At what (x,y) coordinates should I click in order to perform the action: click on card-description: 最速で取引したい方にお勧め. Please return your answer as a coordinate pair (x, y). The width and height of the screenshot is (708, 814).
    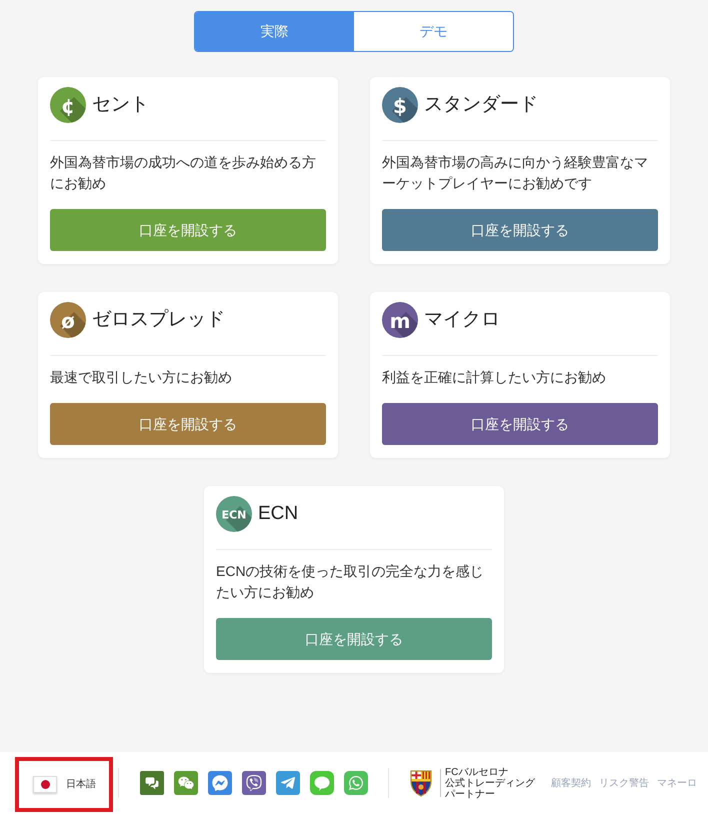
    Looking at the image, I should click on (141, 377).